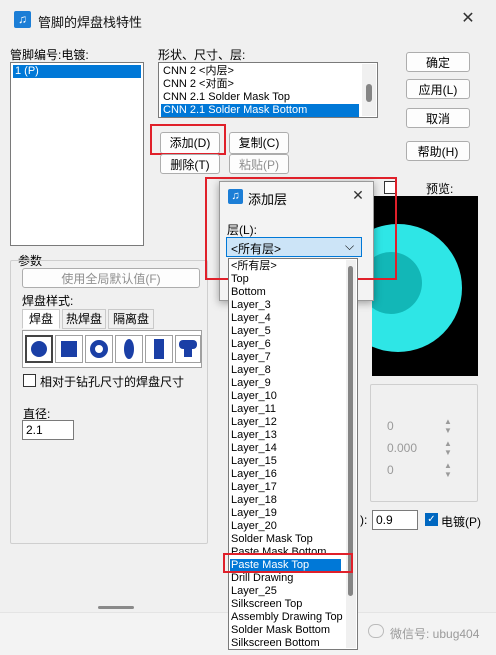 Image resolution: width=496 pixels, height=655 pixels. I want to click on offset-value-2: 0, so click(390, 470).